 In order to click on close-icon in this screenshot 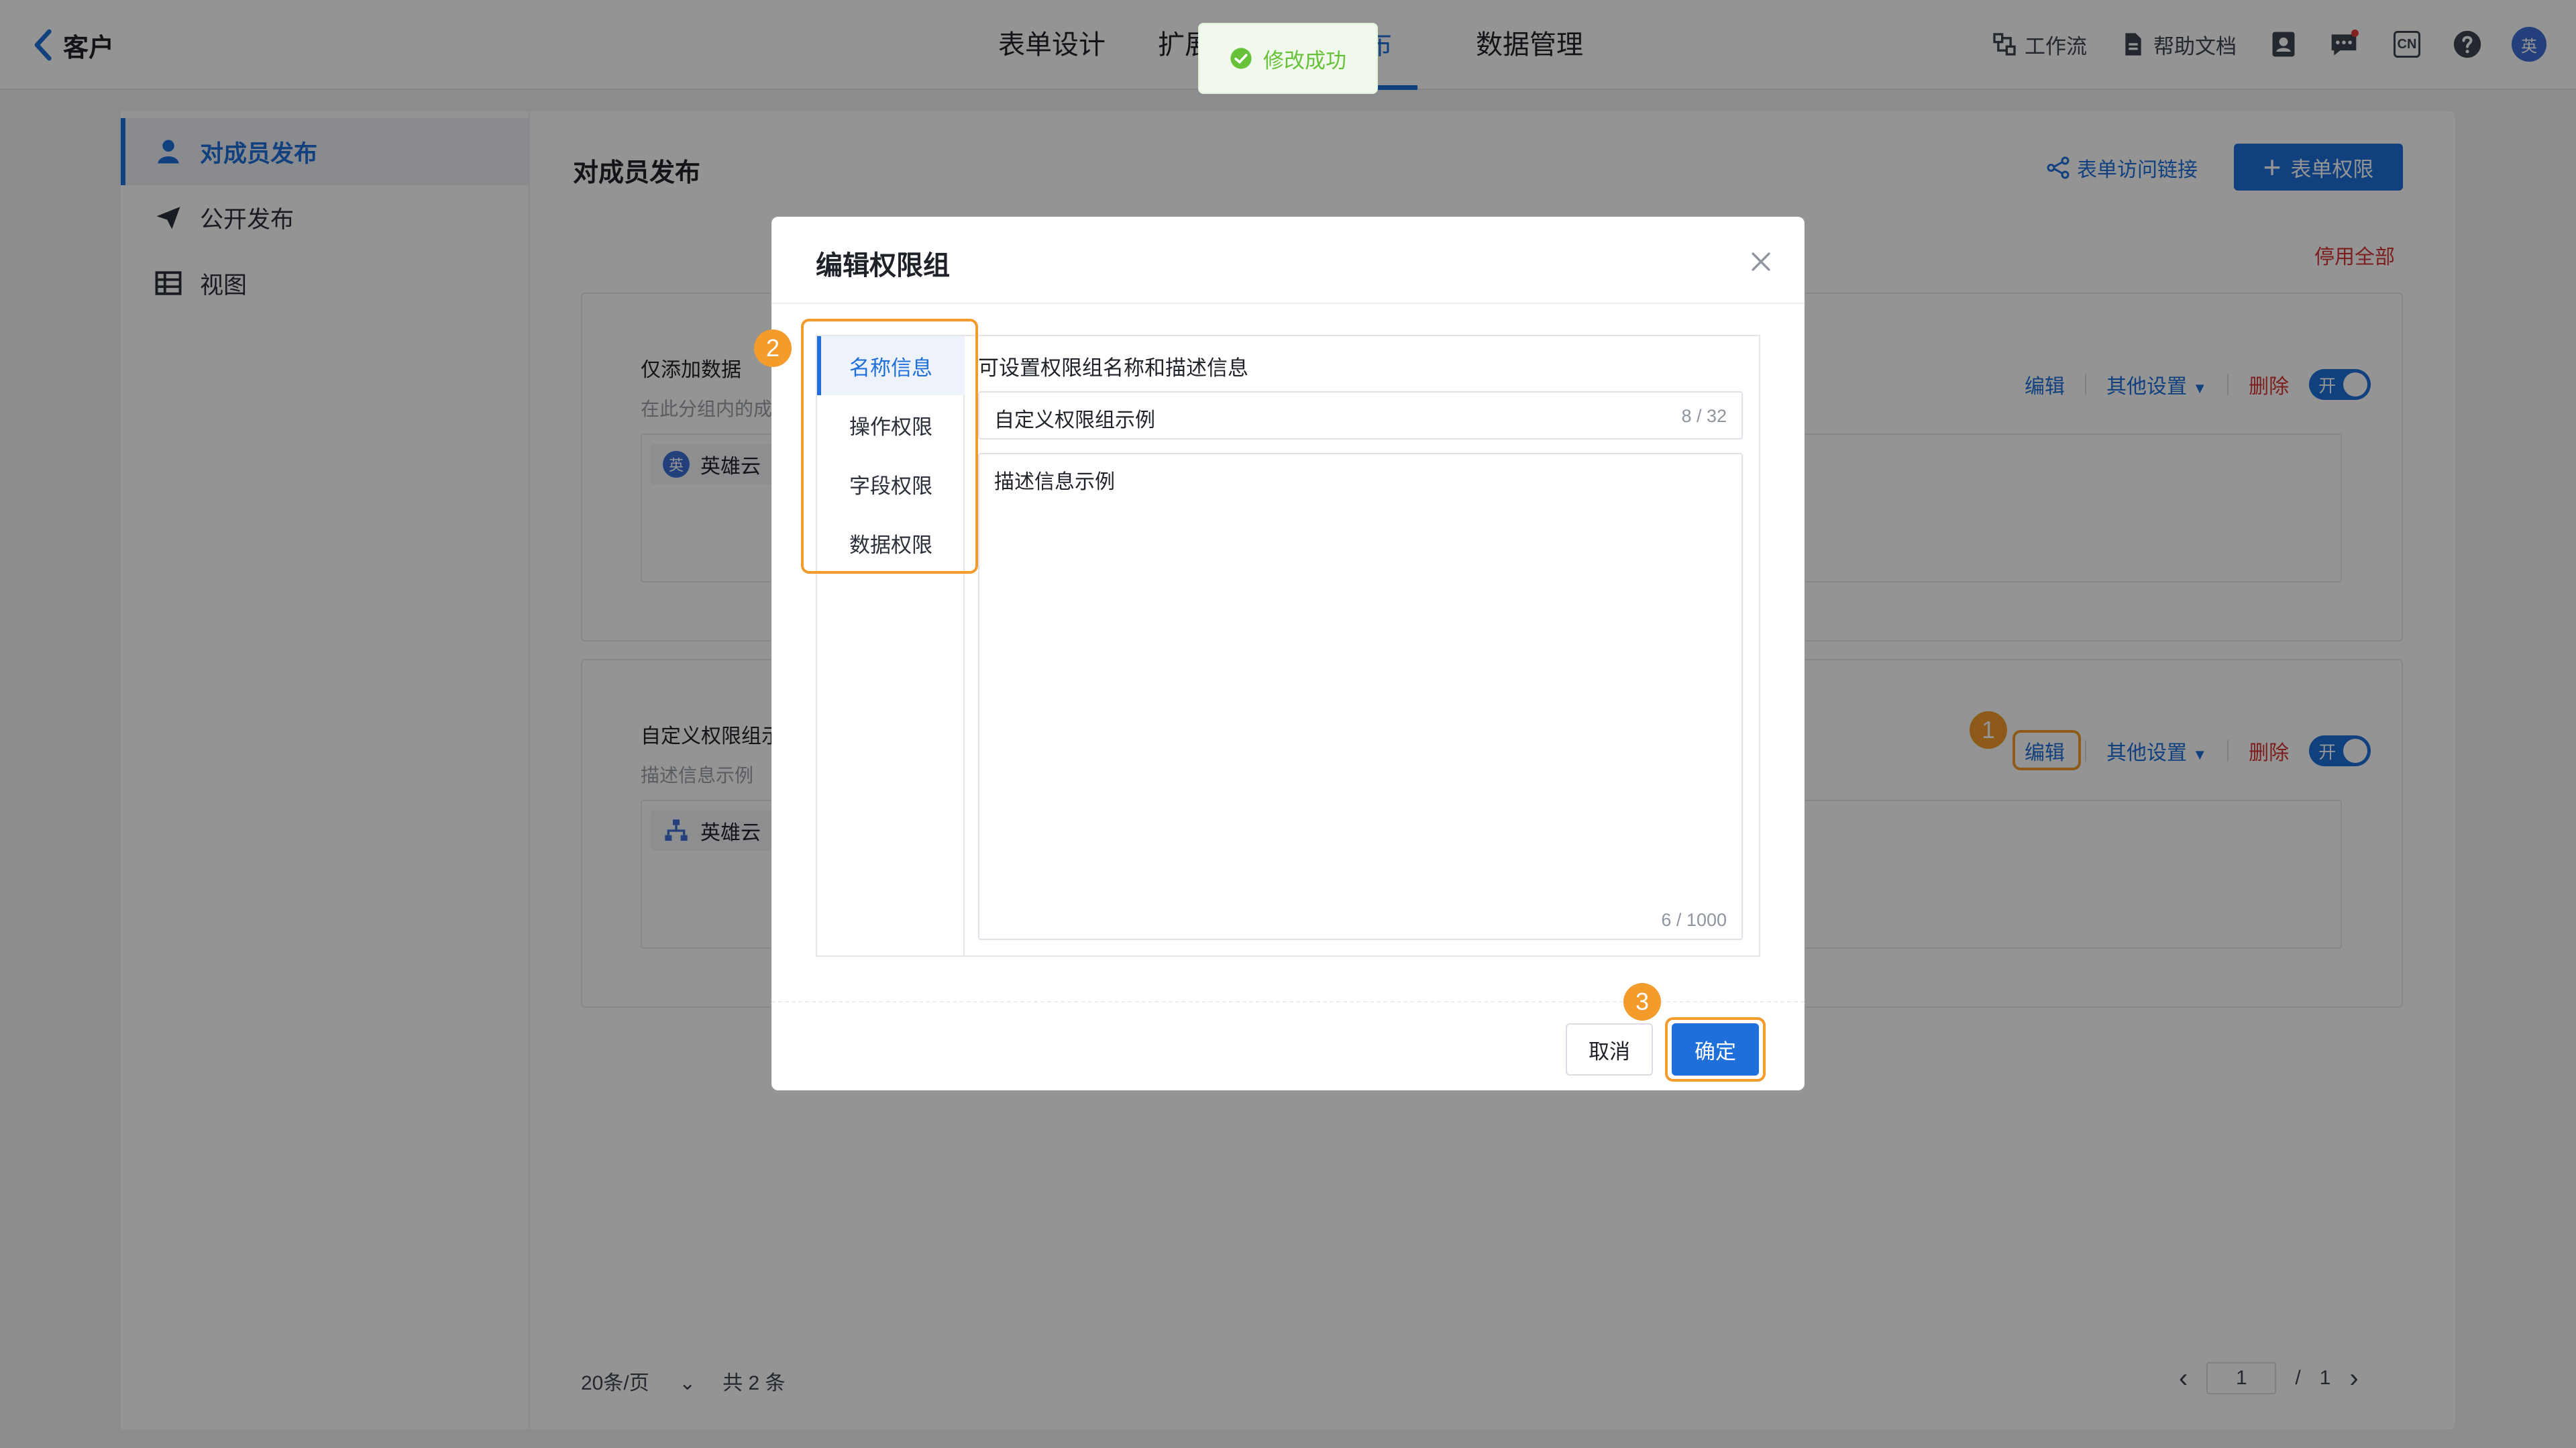, I will do `click(1761, 261)`.